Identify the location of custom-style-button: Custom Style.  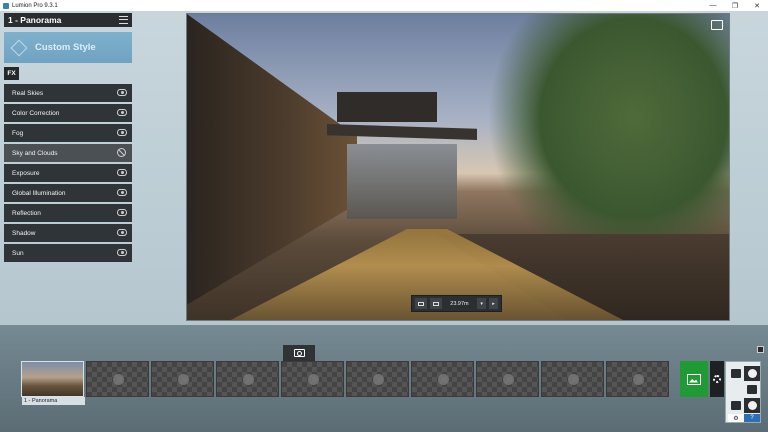
(68, 47).